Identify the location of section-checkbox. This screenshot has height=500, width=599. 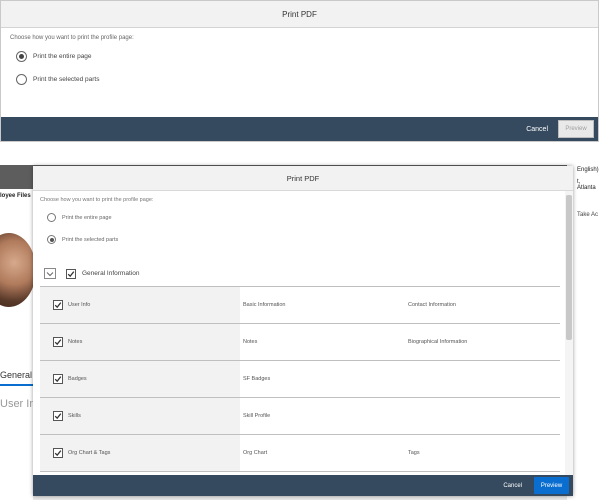
(71, 273).